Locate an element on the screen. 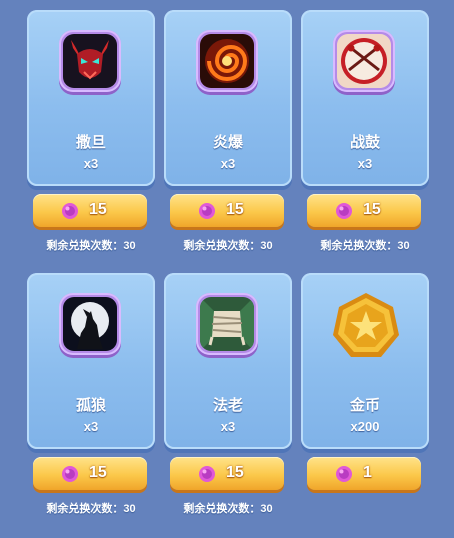  item-card: 炎爆 x3 is located at coordinates (228, 98).